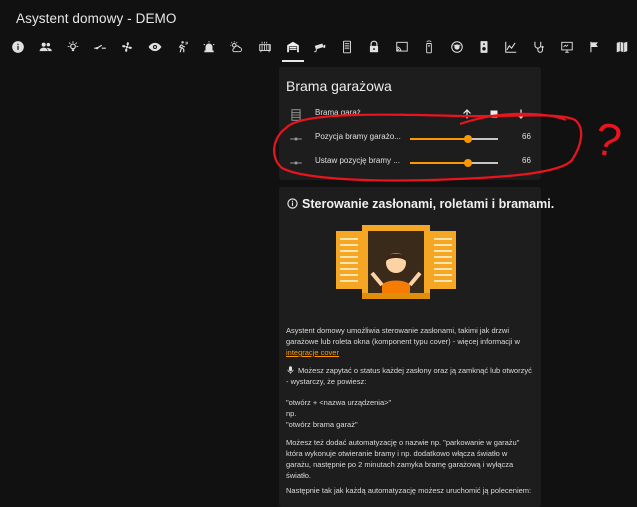 This screenshot has height=507, width=637. What do you see at coordinates (526, 160) in the screenshot?
I see `set-position-value: 66` at bounding box center [526, 160].